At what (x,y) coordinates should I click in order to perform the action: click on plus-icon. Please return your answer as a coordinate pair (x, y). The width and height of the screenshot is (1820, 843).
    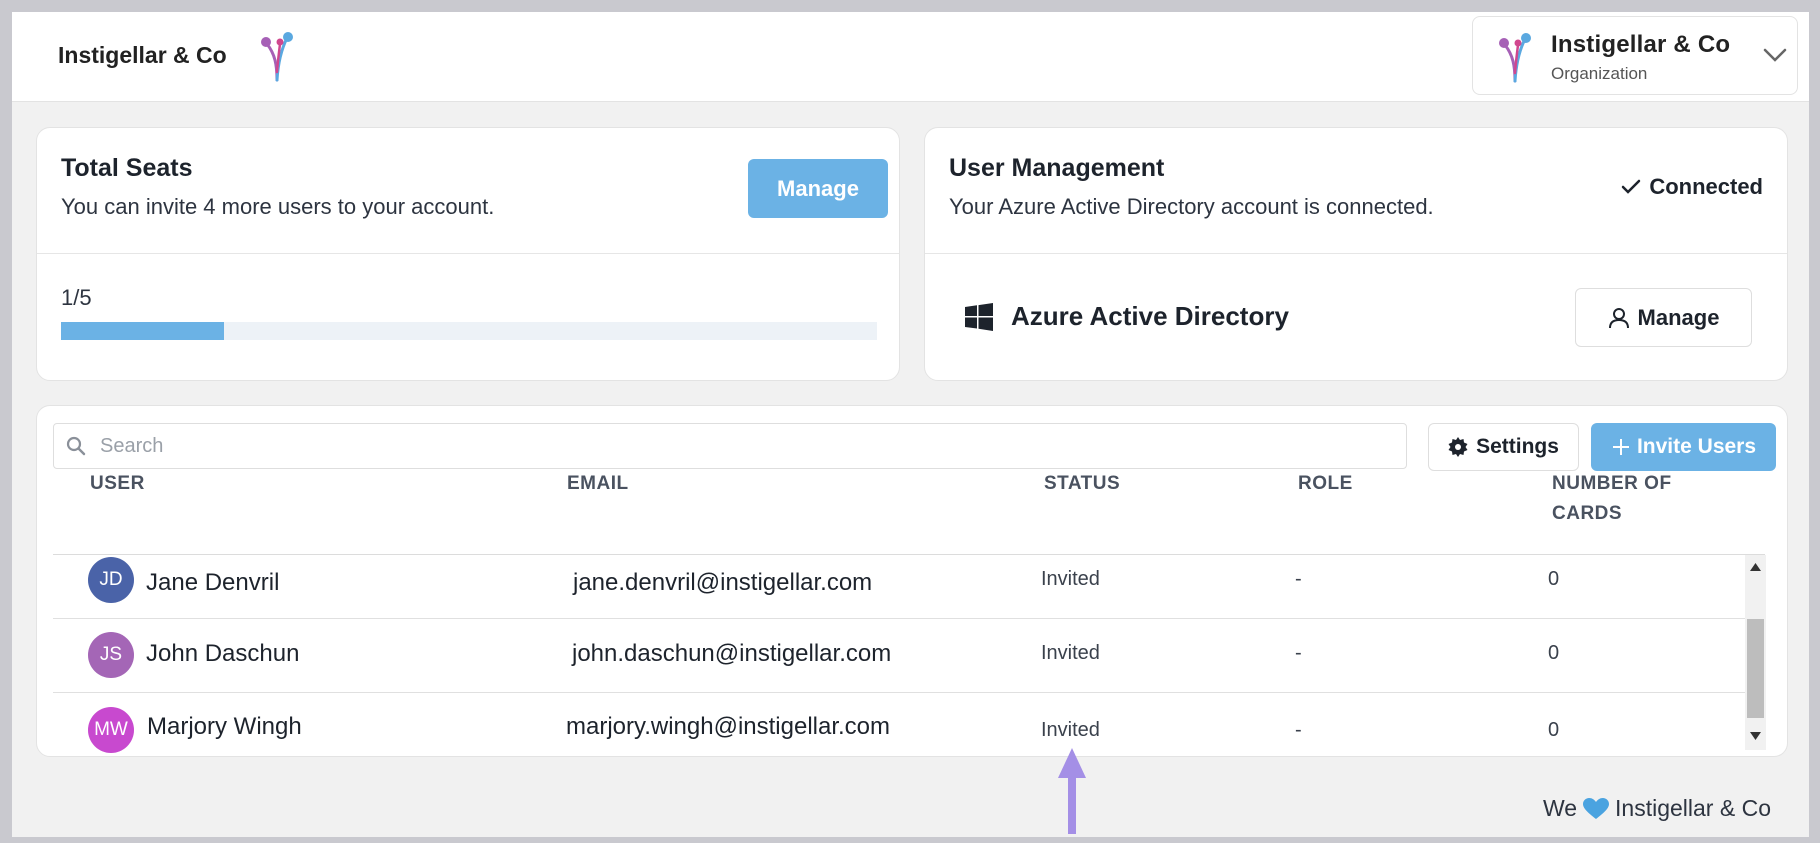
    Looking at the image, I should click on (1620, 447).